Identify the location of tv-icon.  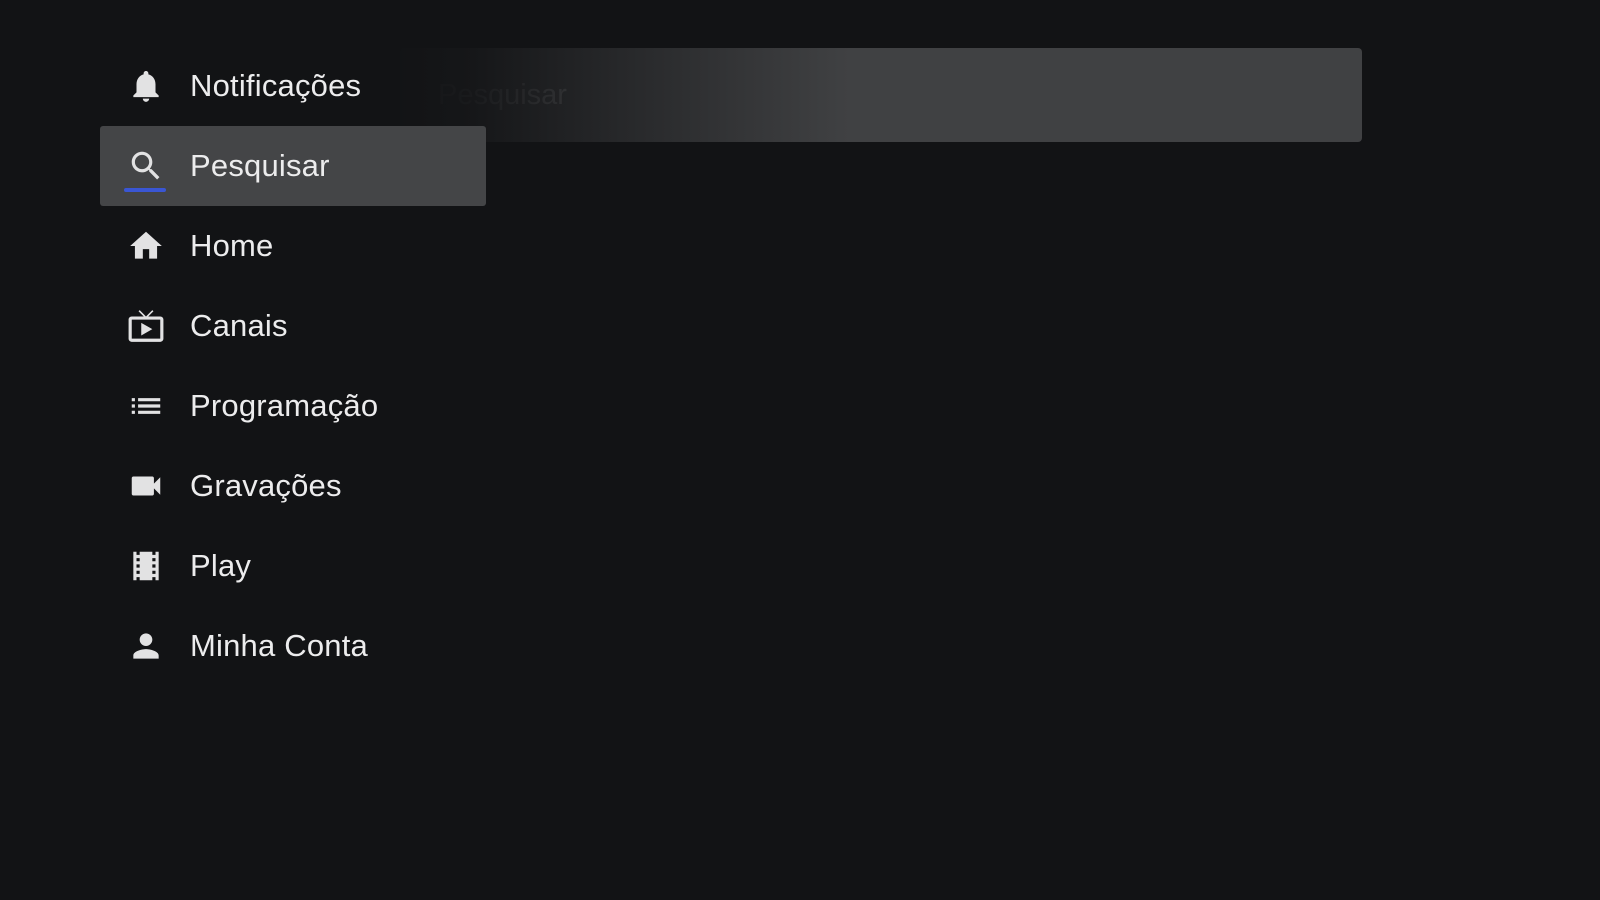
(146, 326).